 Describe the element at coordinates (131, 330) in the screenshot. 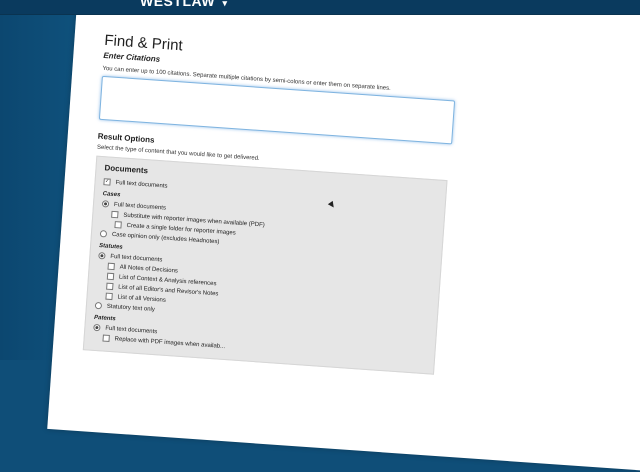

I see `patents-full-text-label: Full text documents` at that location.